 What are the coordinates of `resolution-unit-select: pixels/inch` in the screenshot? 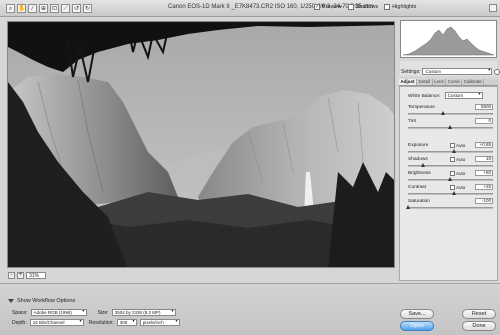 It's located at (159, 322).